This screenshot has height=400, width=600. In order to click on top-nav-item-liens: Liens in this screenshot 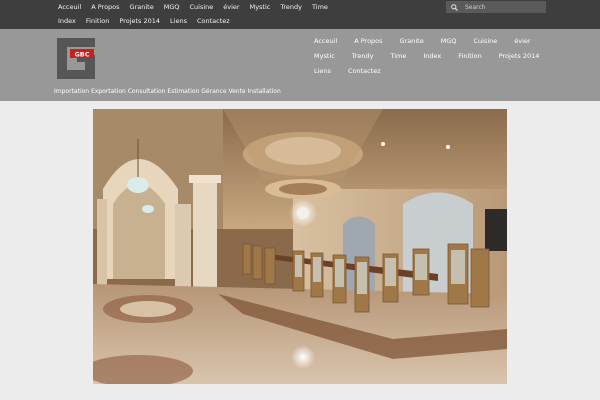, I will do `click(178, 21)`.